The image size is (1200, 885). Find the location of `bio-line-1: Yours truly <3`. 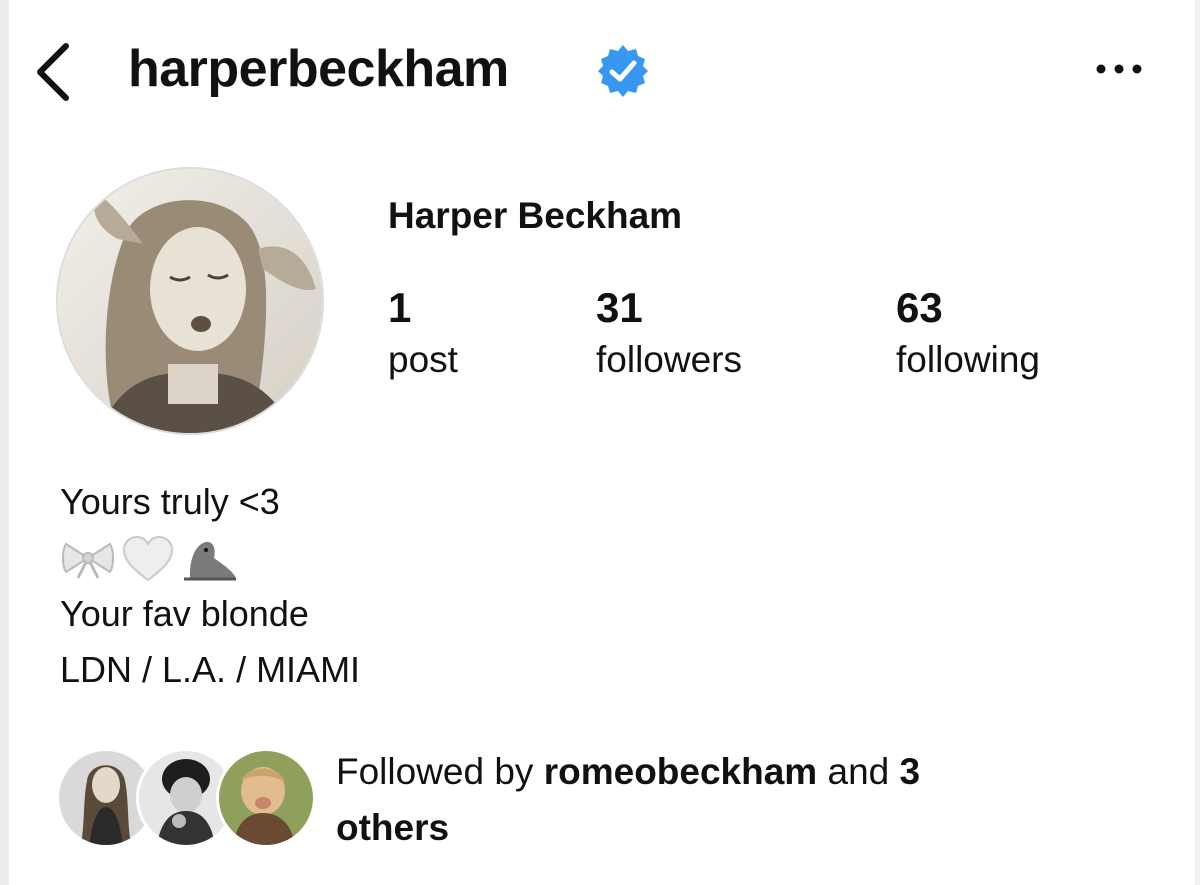

bio-line-1: Yours truly <3 is located at coordinates (170, 501).